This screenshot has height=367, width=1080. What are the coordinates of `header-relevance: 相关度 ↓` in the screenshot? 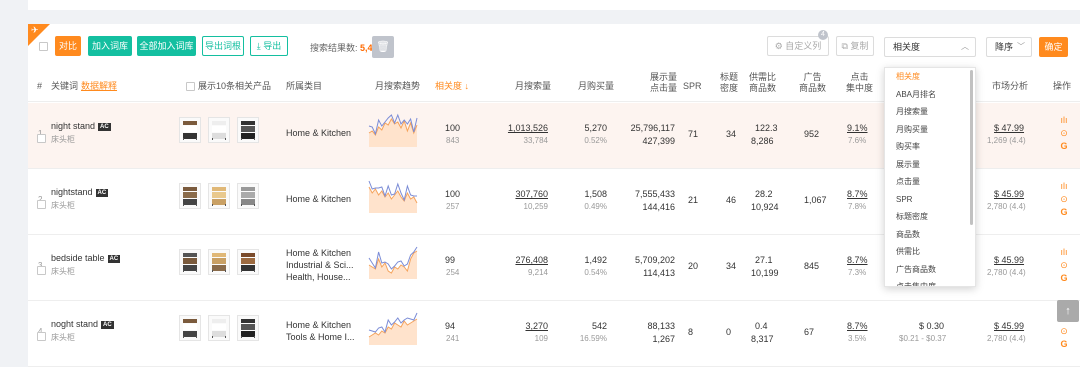 It's located at (452, 86).